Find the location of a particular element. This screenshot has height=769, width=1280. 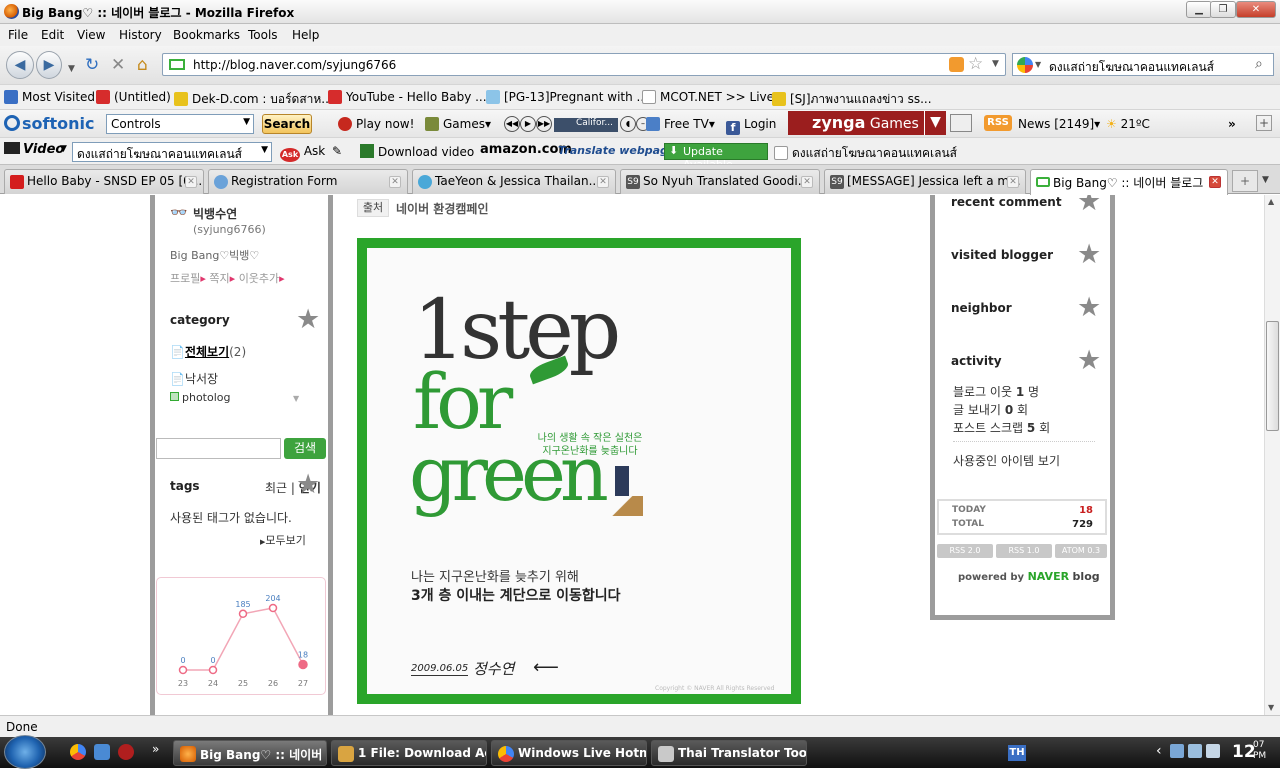

rss-10-button: RSS 1.0 is located at coordinates (1024, 551).